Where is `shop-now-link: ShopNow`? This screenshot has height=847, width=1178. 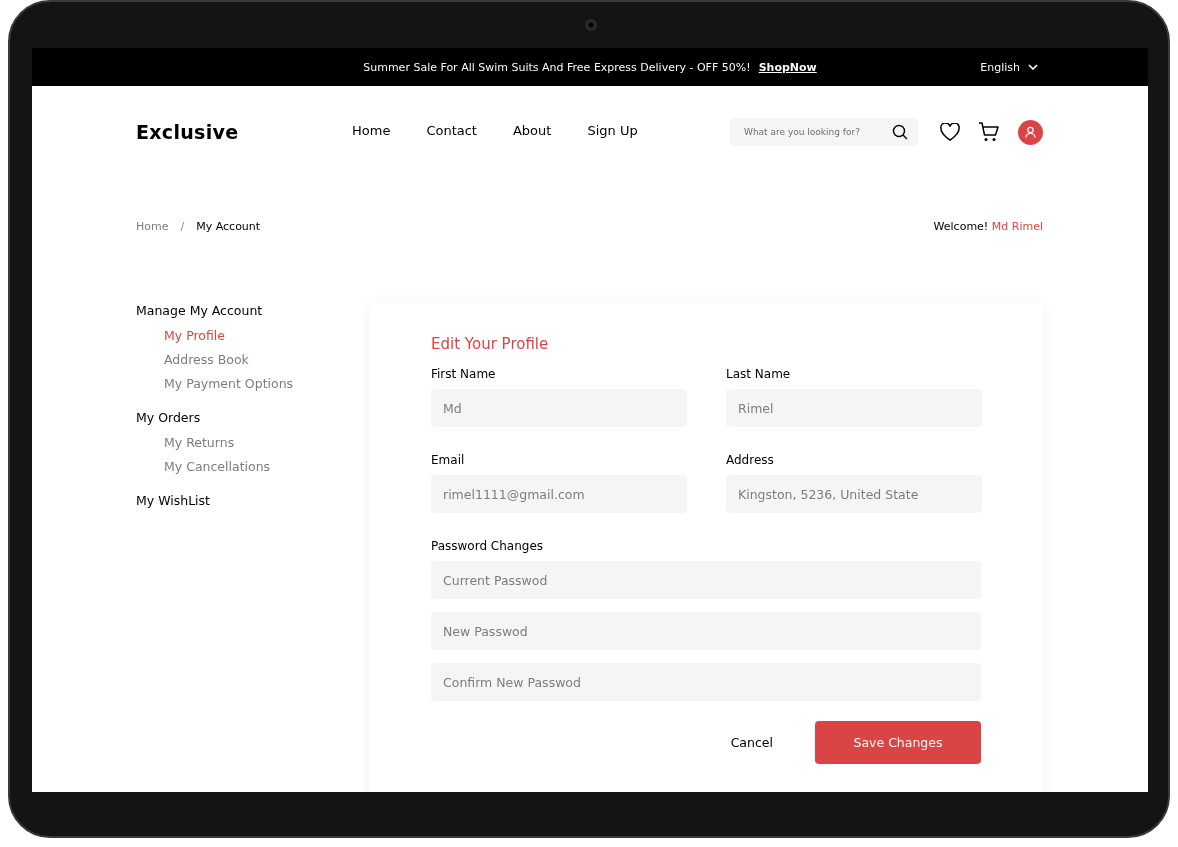
shop-now-link: ShopNow is located at coordinates (787, 67).